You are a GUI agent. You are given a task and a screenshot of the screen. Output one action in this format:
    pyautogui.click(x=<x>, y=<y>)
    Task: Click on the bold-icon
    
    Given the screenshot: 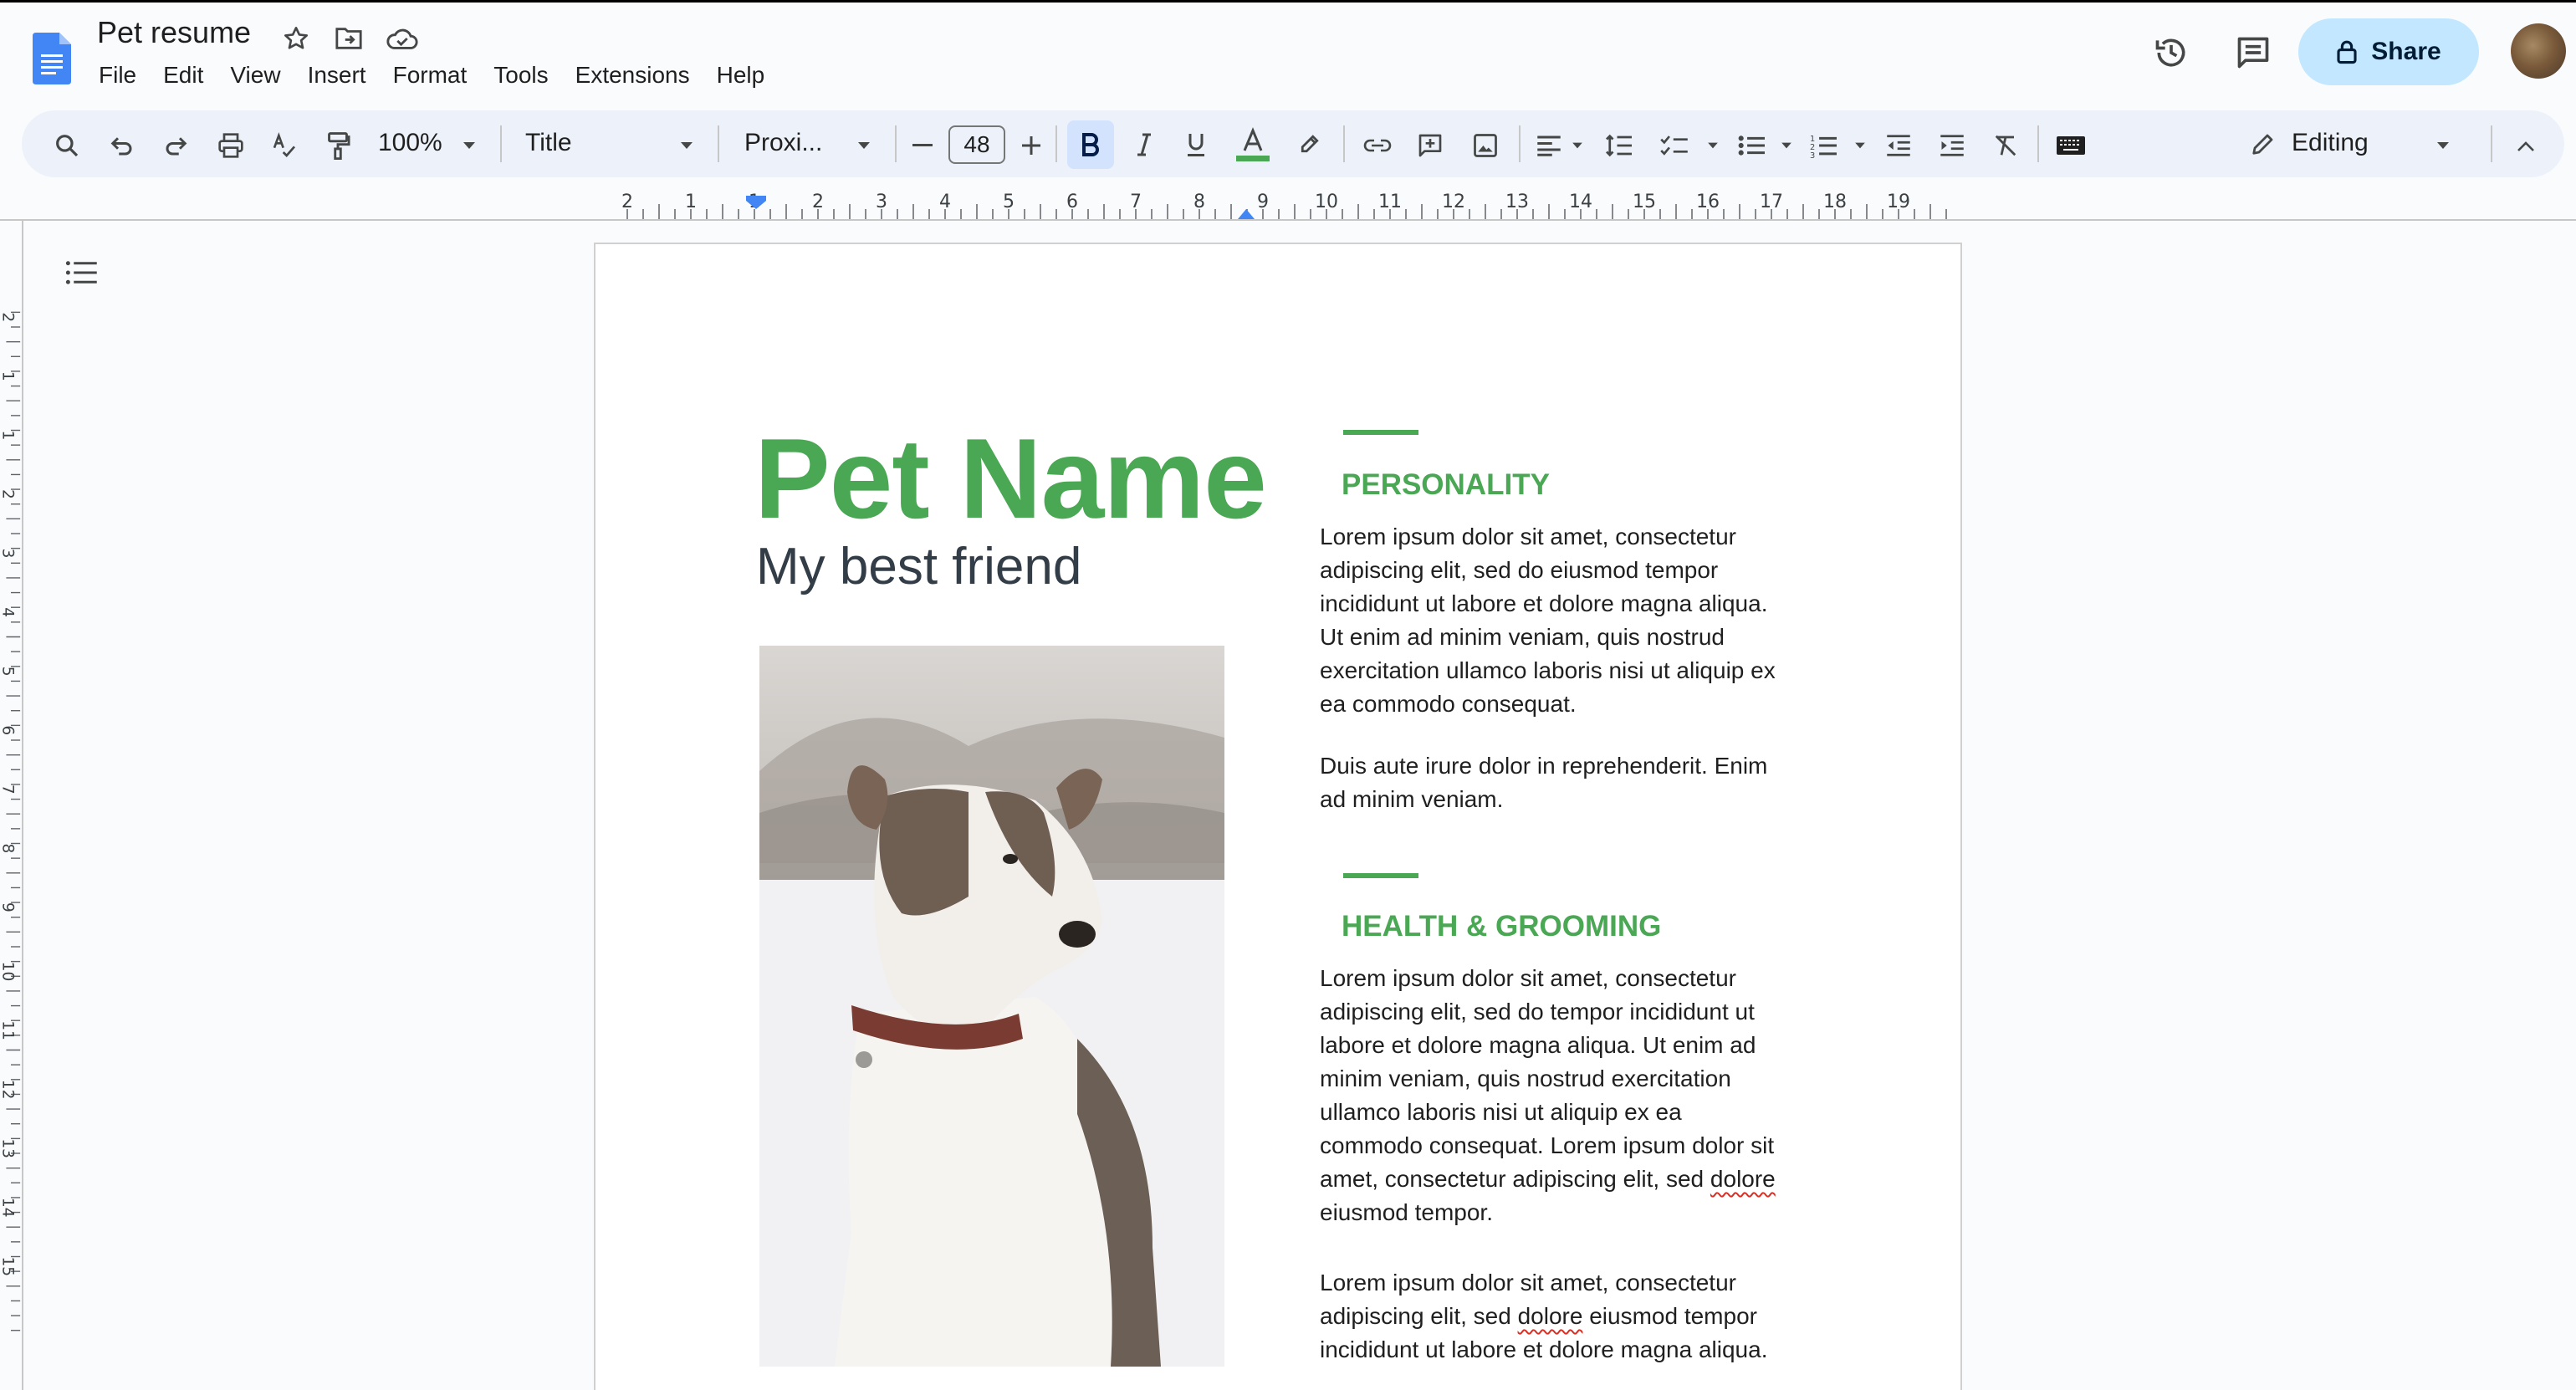 What is the action you would take?
    pyautogui.click(x=1090, y=145)
    